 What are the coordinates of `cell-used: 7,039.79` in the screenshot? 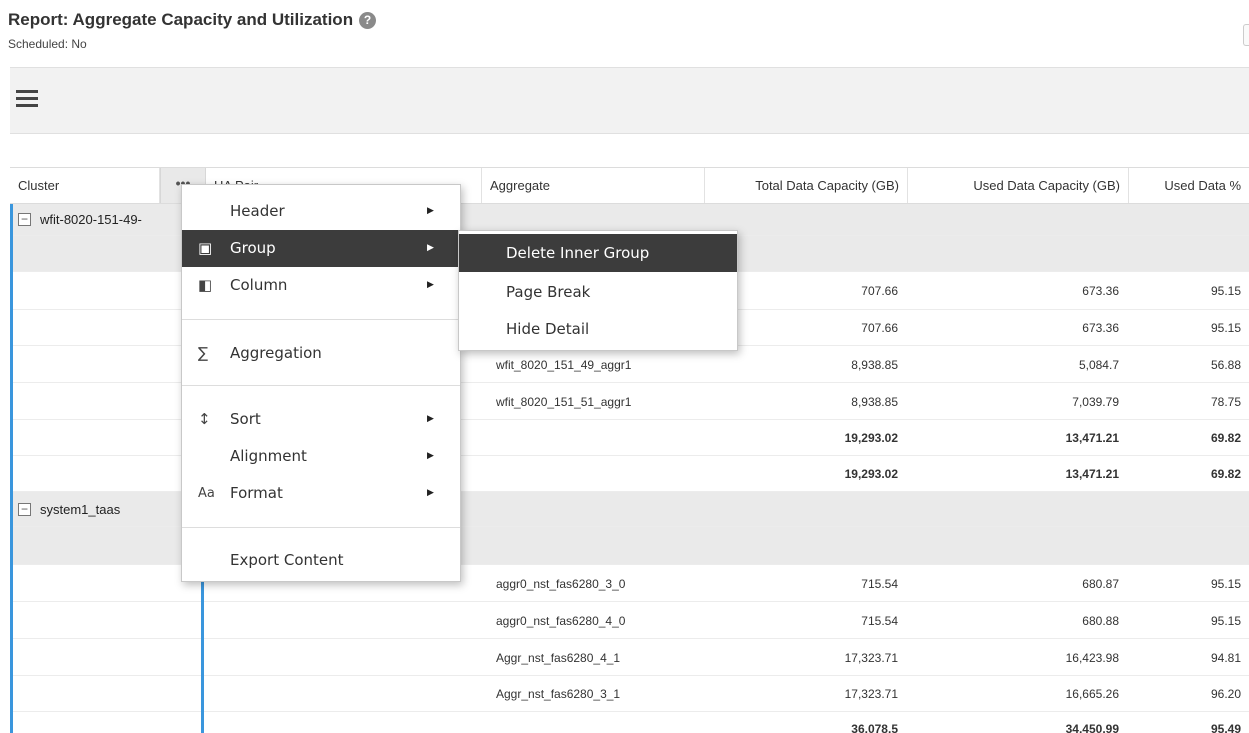 It's located at (1095, 402).